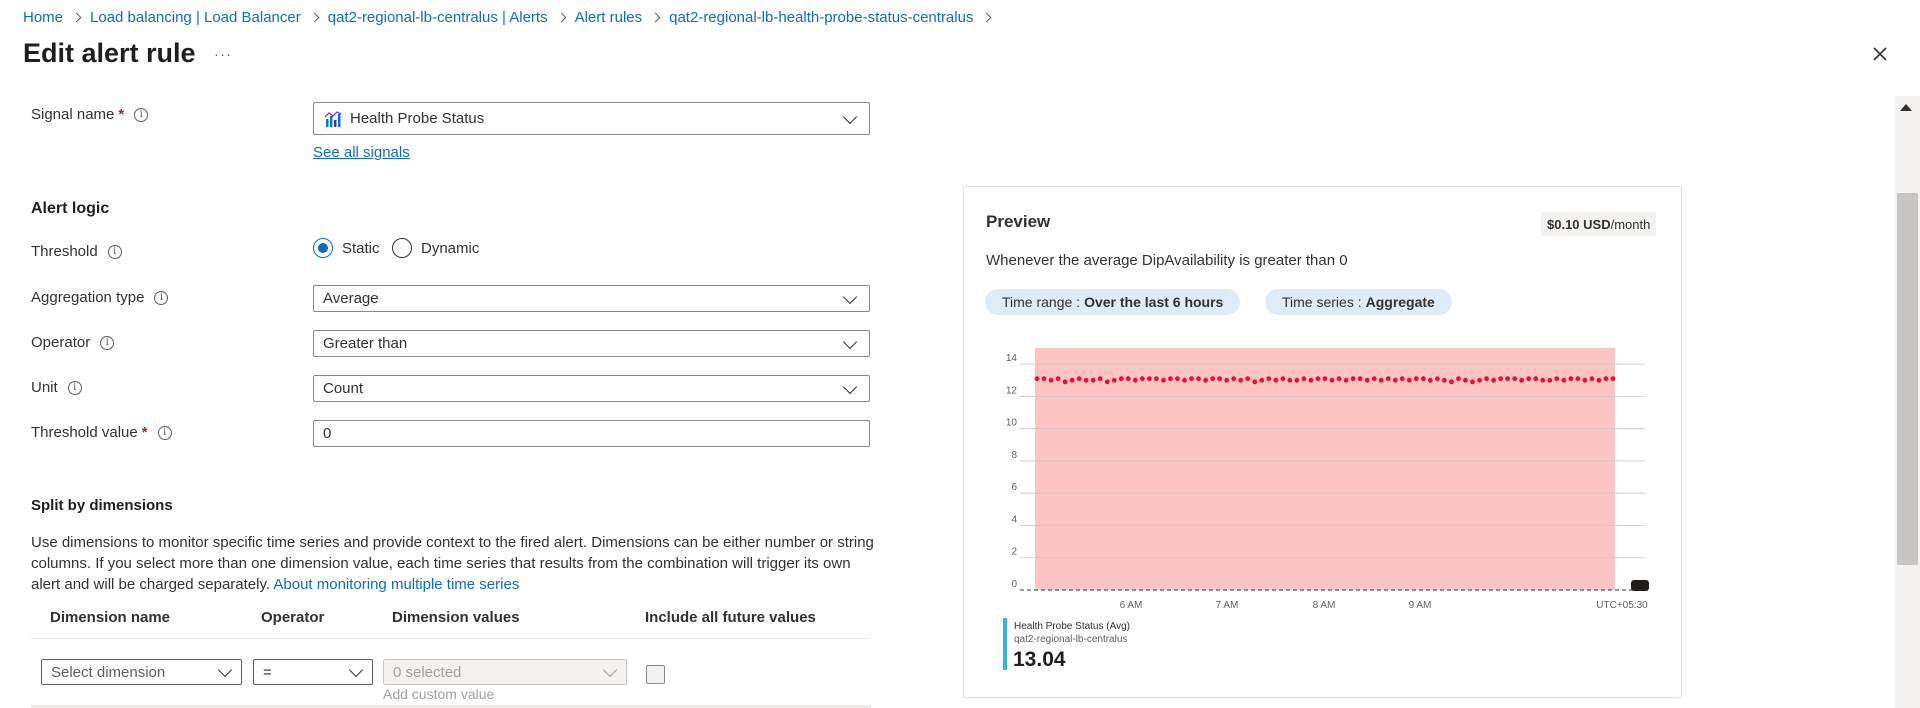 This screenshot has width=1920, height=708. What do you see at coordinates (1012, 423) in the screenshot?
I see `y-tick-label: 10` at bounding box center [1012, 423].